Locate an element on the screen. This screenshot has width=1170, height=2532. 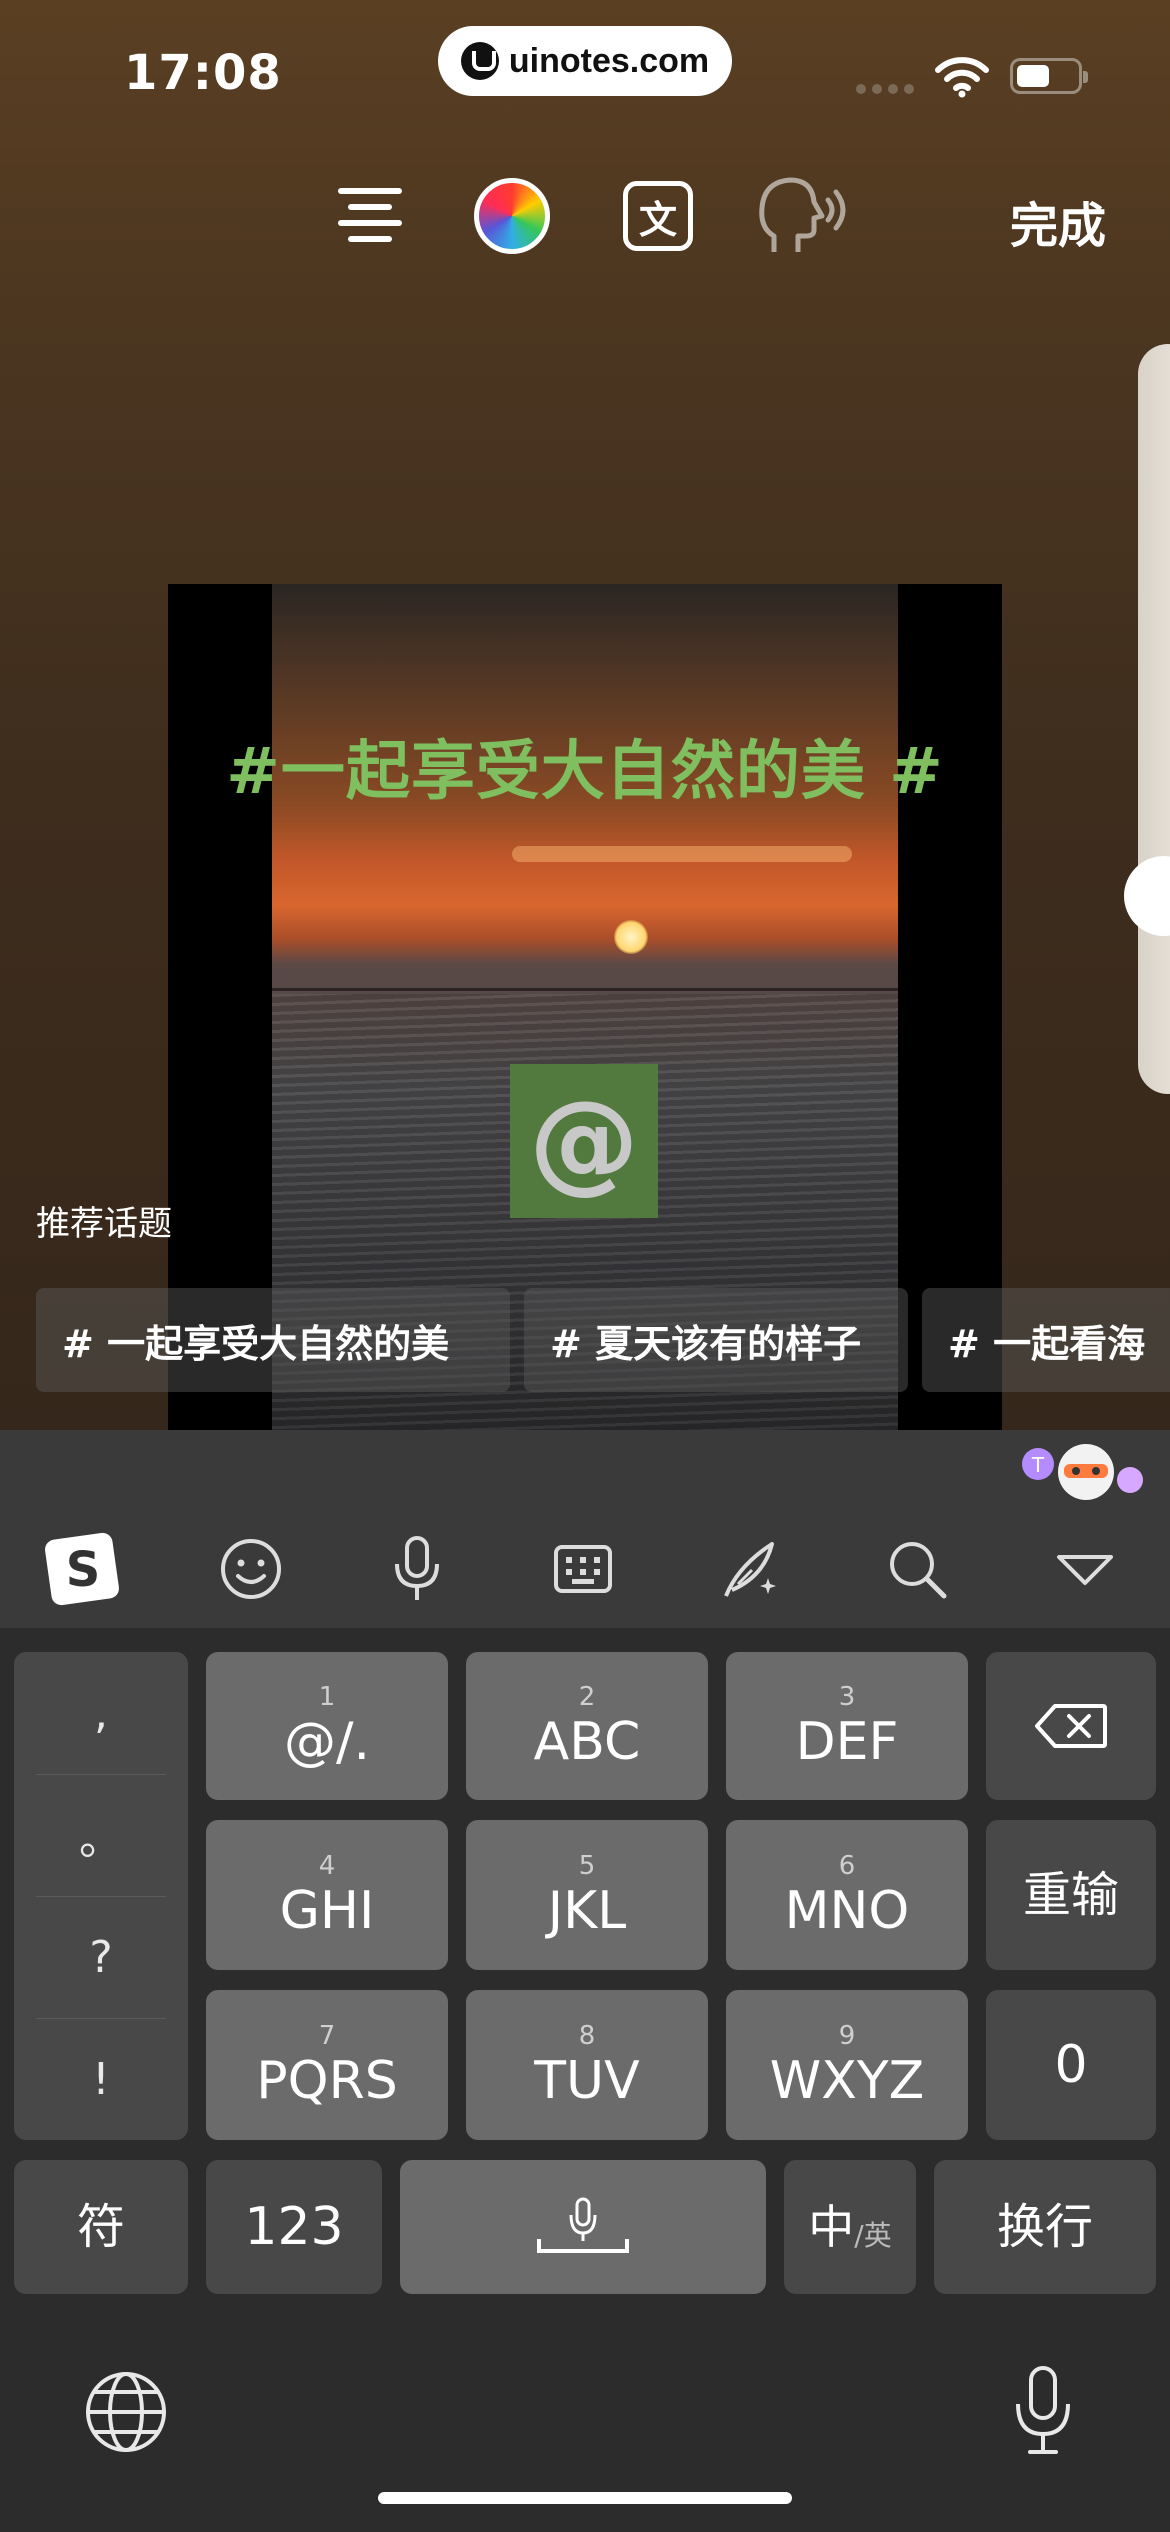
backspace-icon is located at coordinates (1071, 1726).